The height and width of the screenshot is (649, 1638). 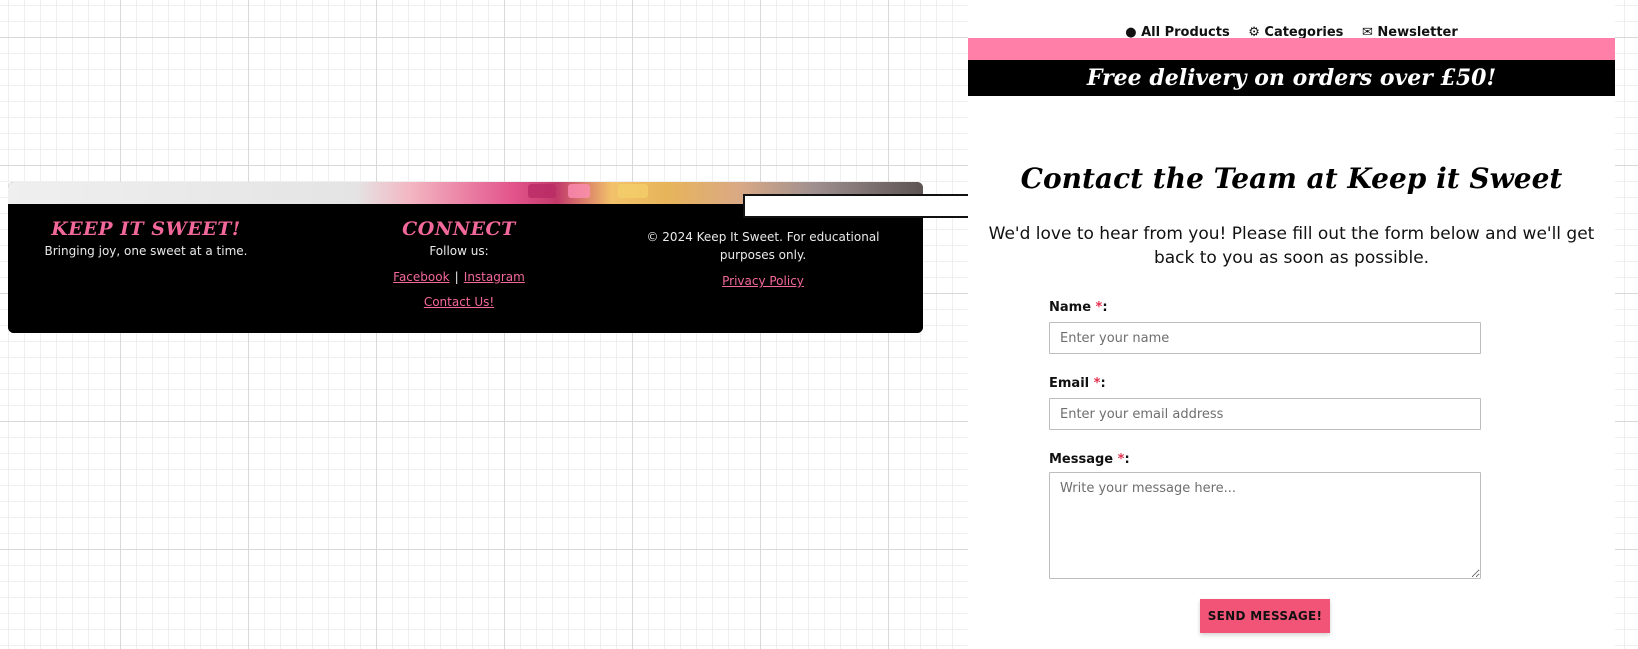 I want to click on footer-connect-heading: CONNECT, so click(x=459, y=229).